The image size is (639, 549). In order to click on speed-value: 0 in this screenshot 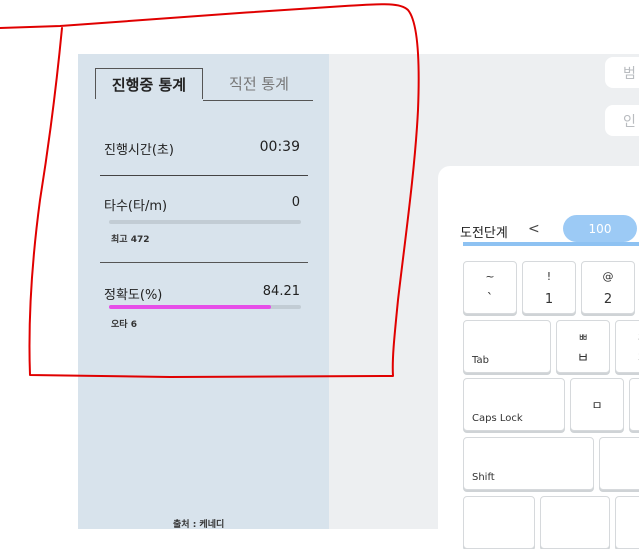, I will do `click(295, 202)`.